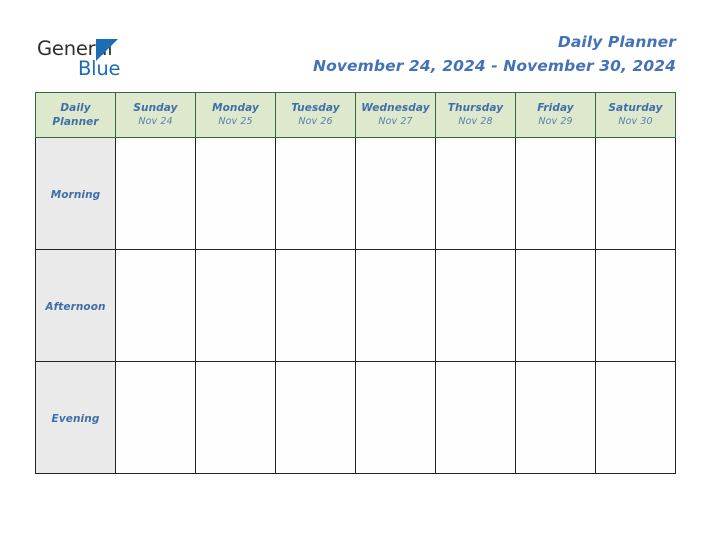 This screenshot has width=712, height=550. I want to click on row-label-text: Afternoon, so click(75, 306).